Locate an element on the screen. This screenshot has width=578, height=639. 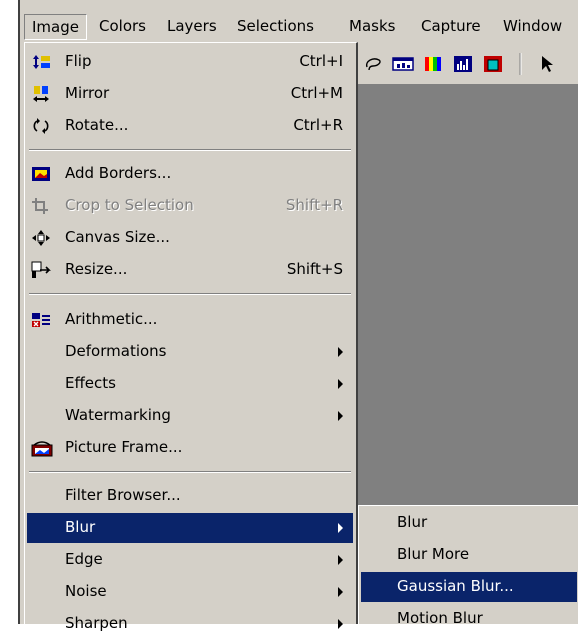
menu-selections: Selections is located at coordinates (275, 26).